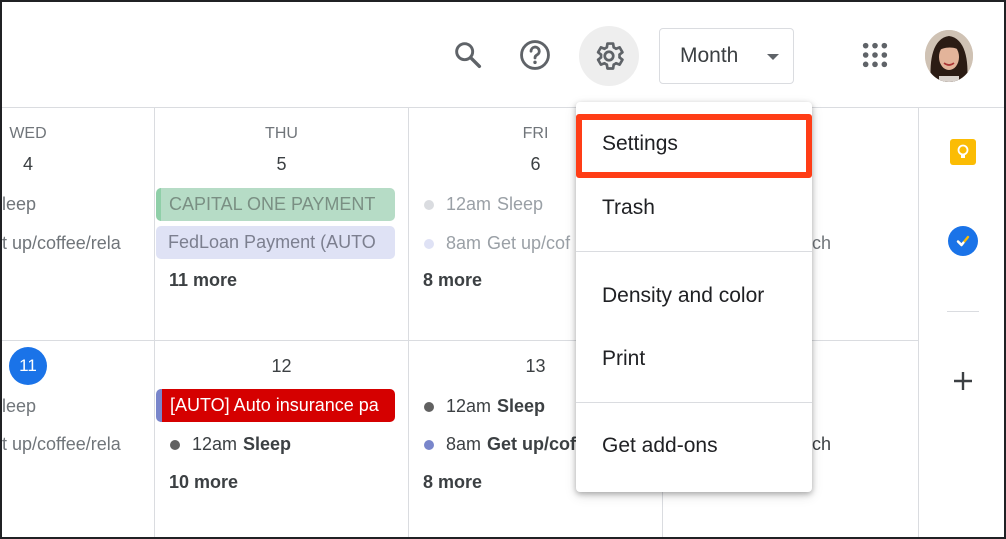  Describe the element at coordinates (28, 366) in the screenshot. I see `today-date-badge: 11` at that location.